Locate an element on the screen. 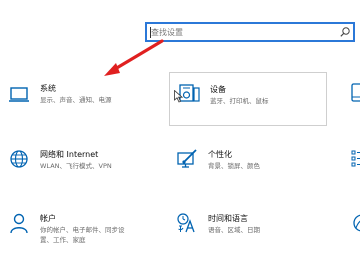  tile-subtitle: 背景、锁屏、颜色 is located at coordinates (234, 166).